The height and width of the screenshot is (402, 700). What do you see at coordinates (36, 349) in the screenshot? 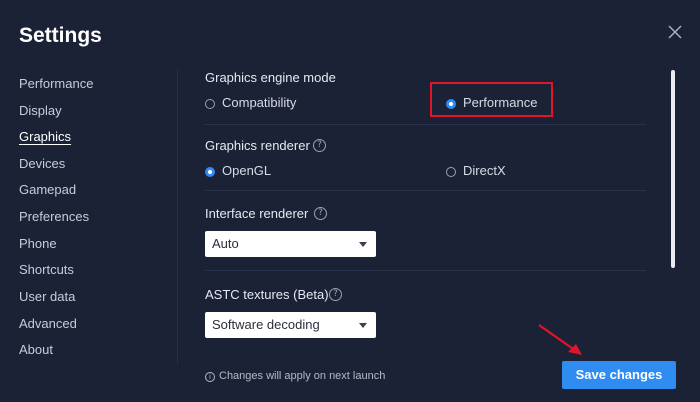
I see `sidebar-item-about: About` at bounding box center [36, 349].